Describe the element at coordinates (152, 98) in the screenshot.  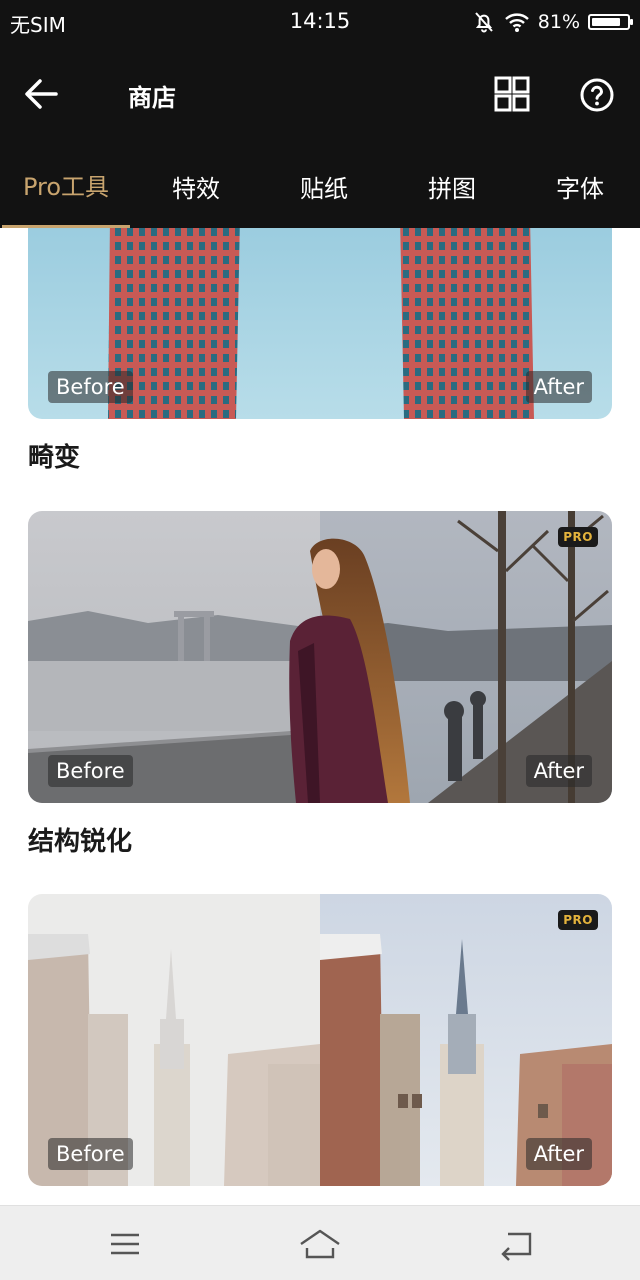
I see `page-title: 商店` at that location.